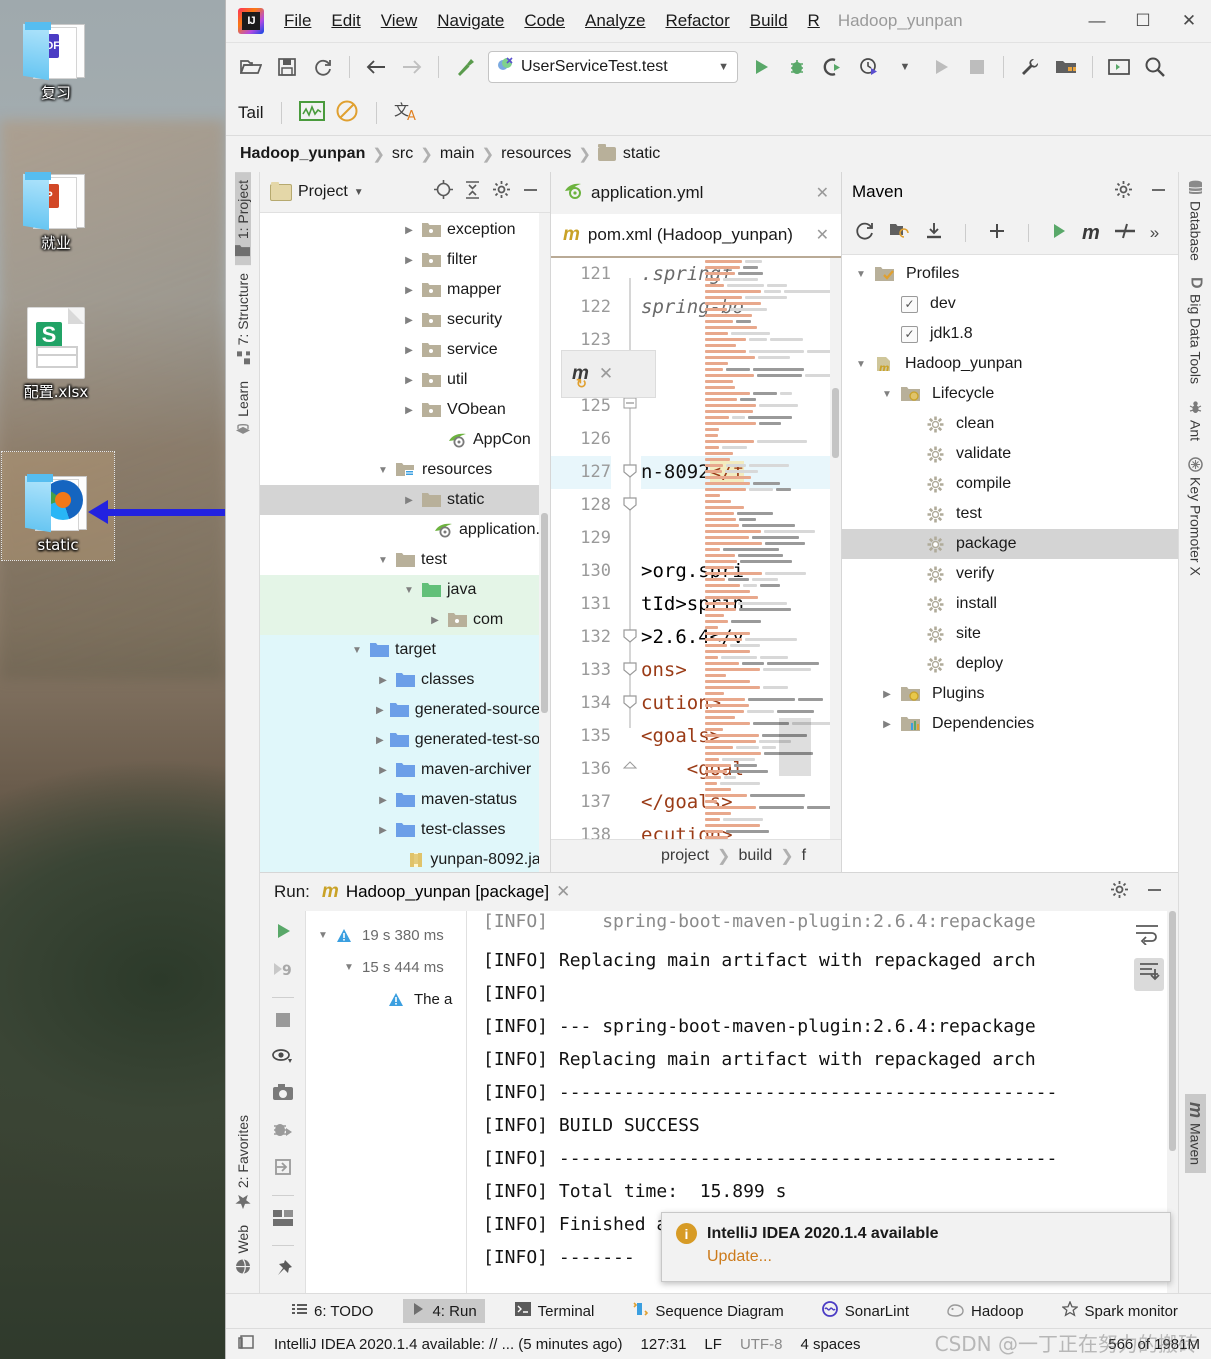 This screenshot has height=1359, width=1211. What do you see at coordinates (1010, 364) in the screenshot?
I see `maven-tree-node: ▼ m Hadoop_yunpan` at bounding box center [1010, 364].